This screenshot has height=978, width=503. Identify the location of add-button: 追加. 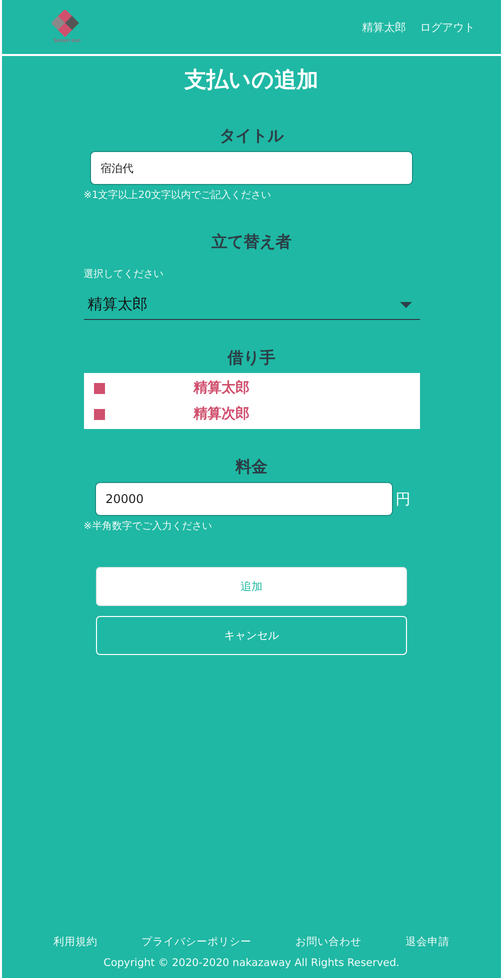
(251, 586).